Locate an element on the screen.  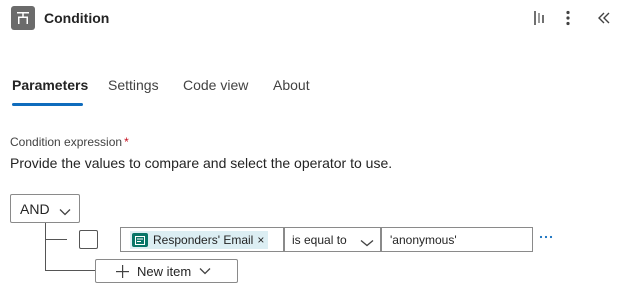
condition-icon is located at coordinates (23, 18).